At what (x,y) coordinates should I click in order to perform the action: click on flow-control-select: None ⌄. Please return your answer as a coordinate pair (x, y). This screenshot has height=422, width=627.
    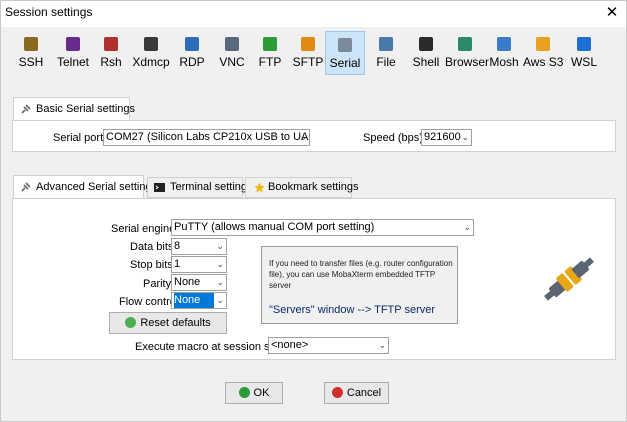
    Looking at the image, I should click on (199, 300).